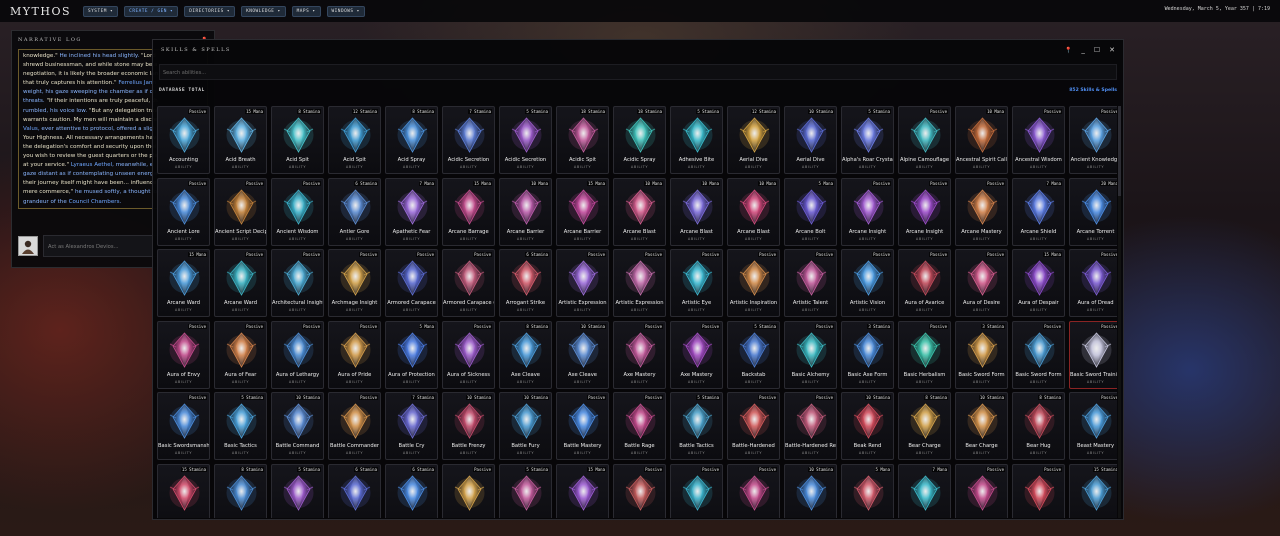  I want to click on ability-card: 10 Stamina Battle Command ABILITY, so click(297, 426).